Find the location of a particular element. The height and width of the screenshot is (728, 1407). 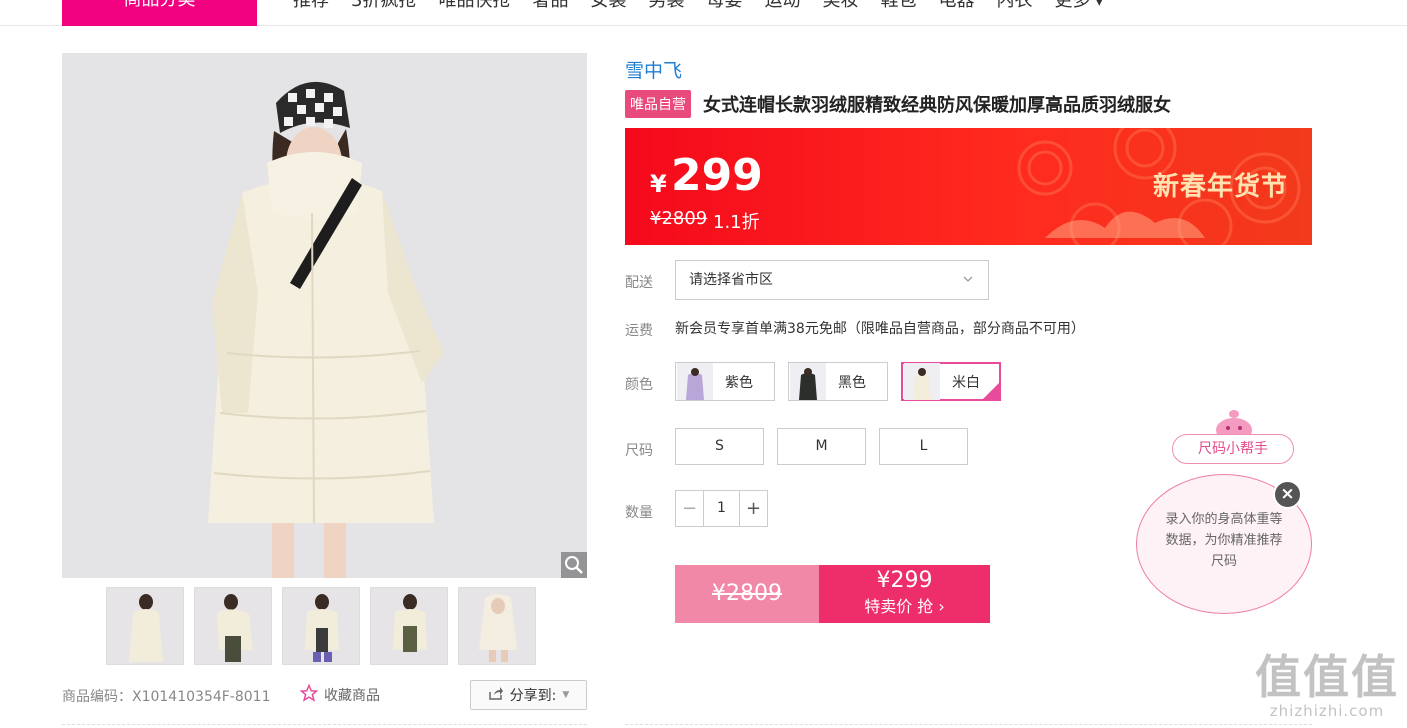

gallery-meta-row: 商品编码：X101410354F-8011 收藏商品 分享到: ▼ is located at coordinates (324, 695).